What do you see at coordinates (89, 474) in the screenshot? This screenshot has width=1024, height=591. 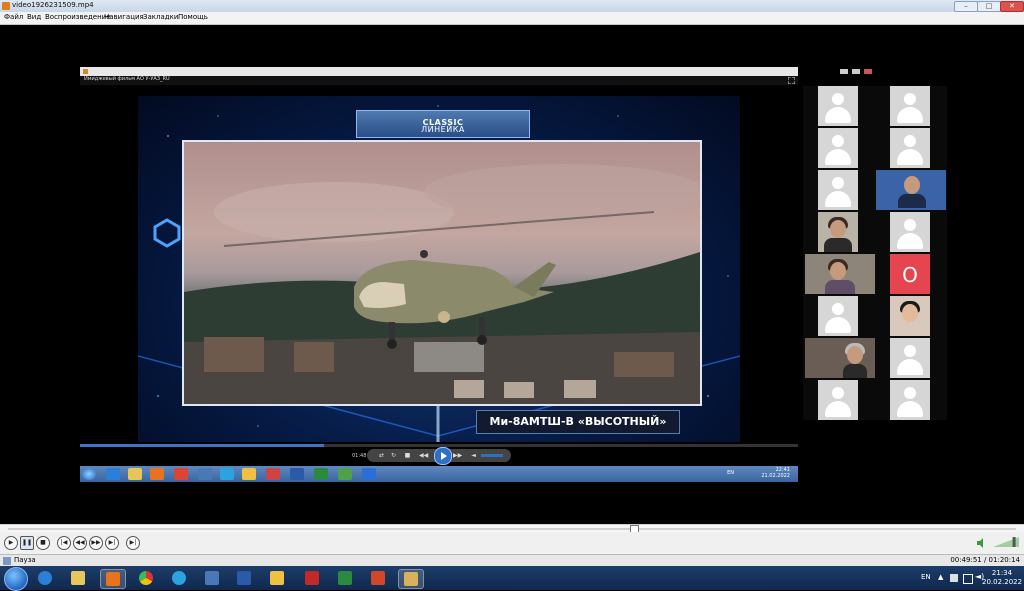 I see `shared-start-icon` at bounding box center [89, 474].